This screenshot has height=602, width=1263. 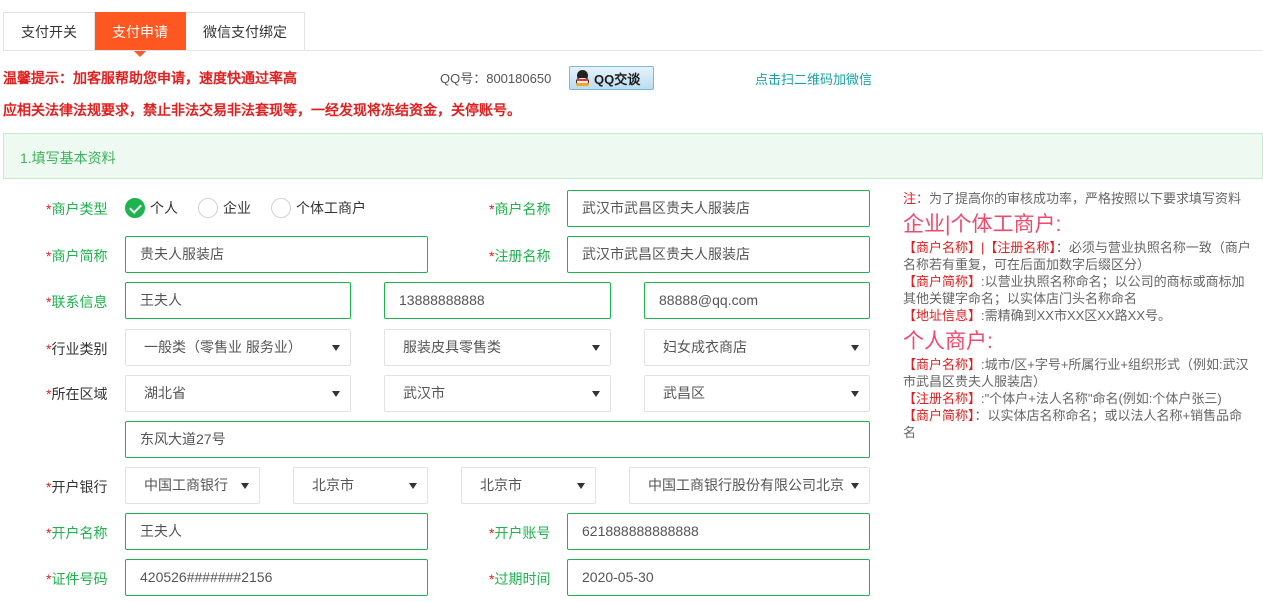 I want to click on contact-email-input: 88888@qq.com, so click(x=757, y=300).